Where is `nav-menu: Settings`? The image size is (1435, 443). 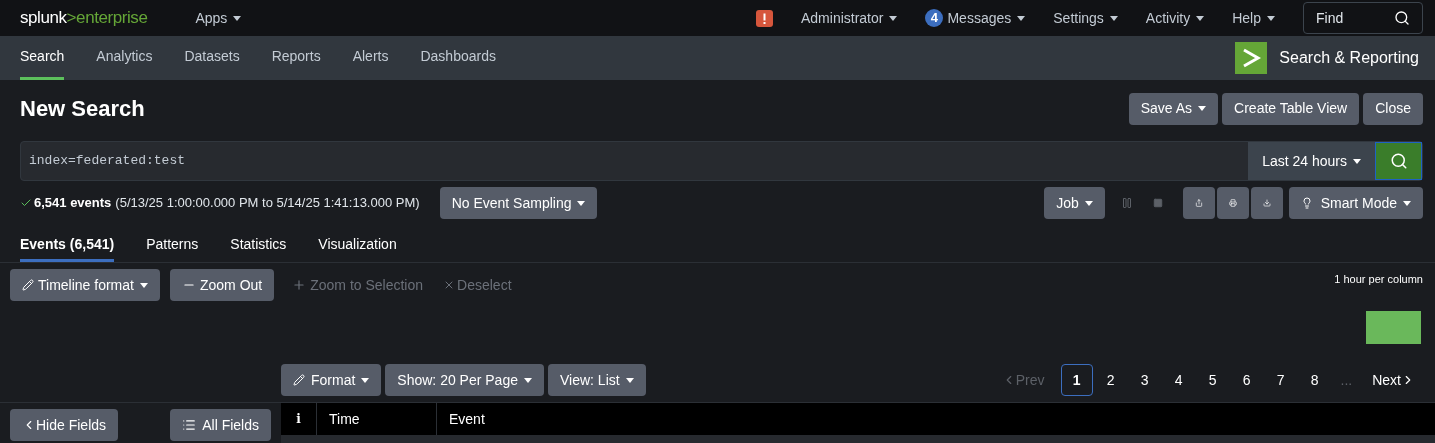 nav-menu: Settings is located at coordinates (1085, 18).